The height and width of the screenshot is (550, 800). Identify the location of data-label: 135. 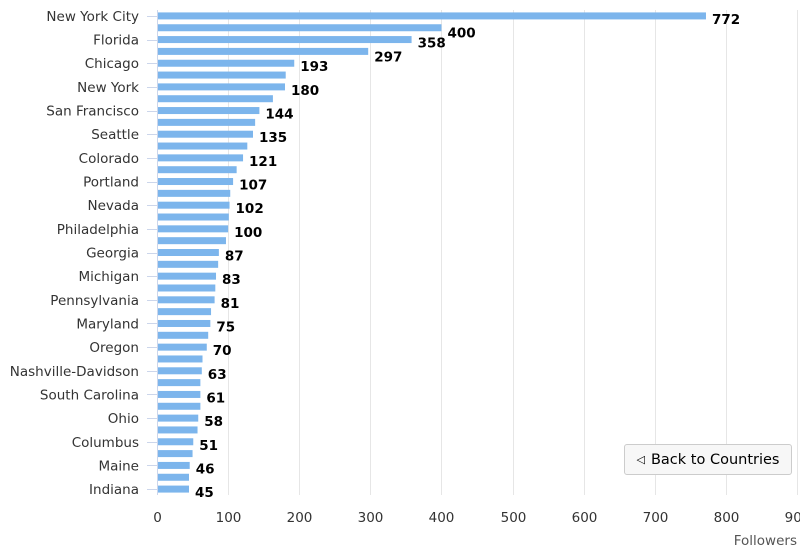
(273, 138).